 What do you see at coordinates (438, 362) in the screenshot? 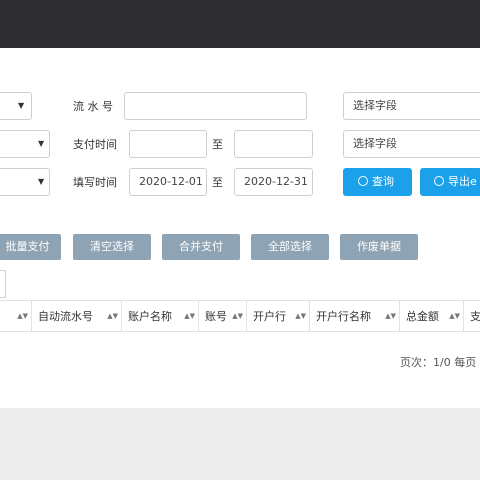
I see `pager-info: 页次：1/0 每页` at bounding box center [438, 362].